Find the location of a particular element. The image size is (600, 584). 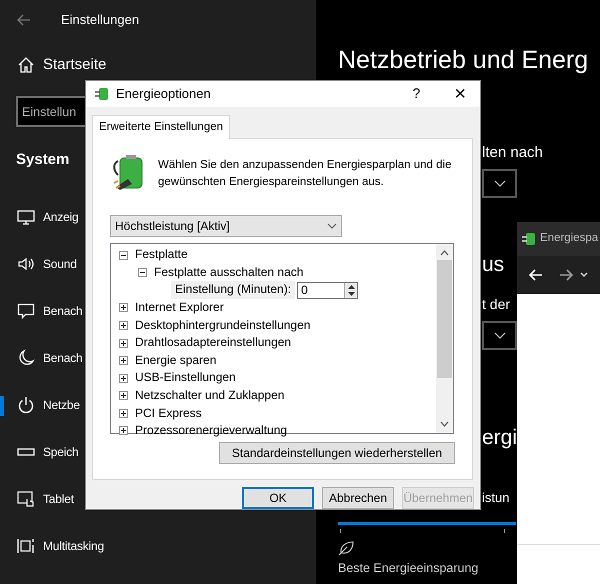

scrollbar is located at coordinates (444, 339).